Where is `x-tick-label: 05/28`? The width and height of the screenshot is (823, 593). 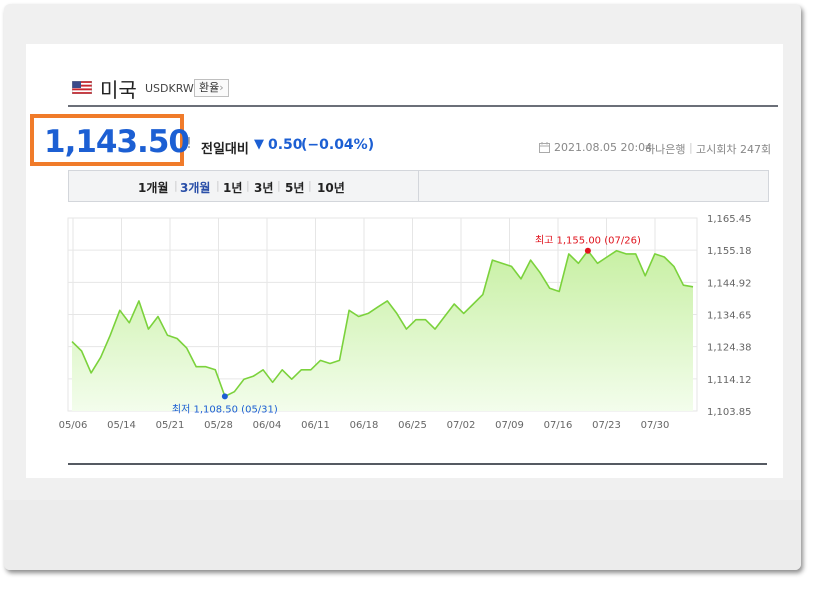
x-tick-label: 05/28 is located at coordinates (218, 425).